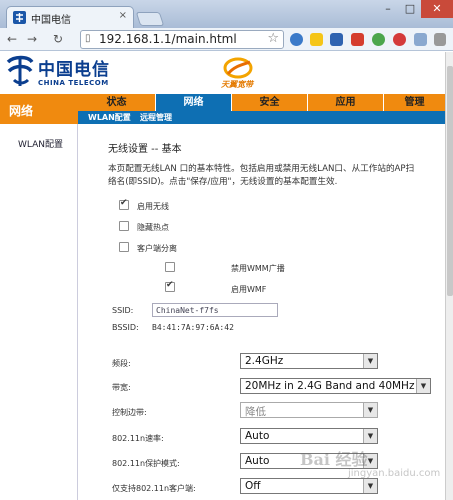  Describe the element at coordinates (257, 436) in the screenshot. I see `n-rate-value: Auto` at that location.